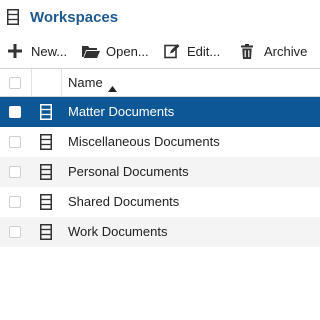 This screenshot has height=320, width=320. What do you see at coordinates (124, 201) in the screenshot?
I see `row-name: Shared Documents` at bounding box center [124, 201].